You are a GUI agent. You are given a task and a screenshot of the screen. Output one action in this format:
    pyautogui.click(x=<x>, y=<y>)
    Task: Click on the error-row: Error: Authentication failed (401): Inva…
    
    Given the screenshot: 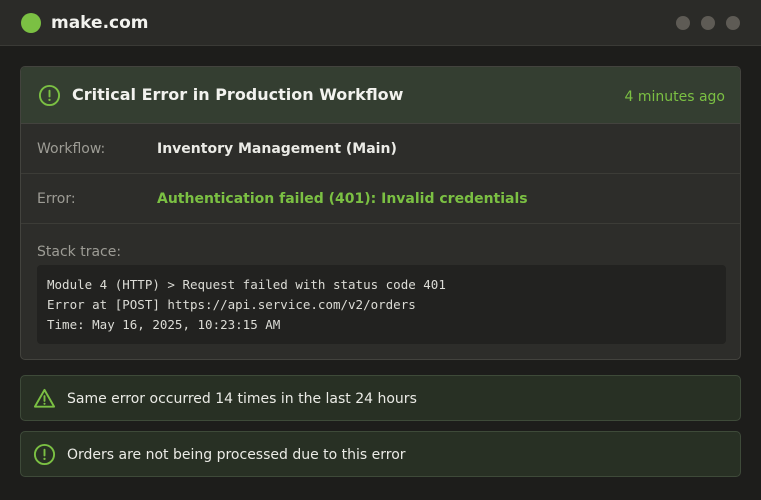 What is the action you would take?
    pyautogui.click(x=380, y=199)
    